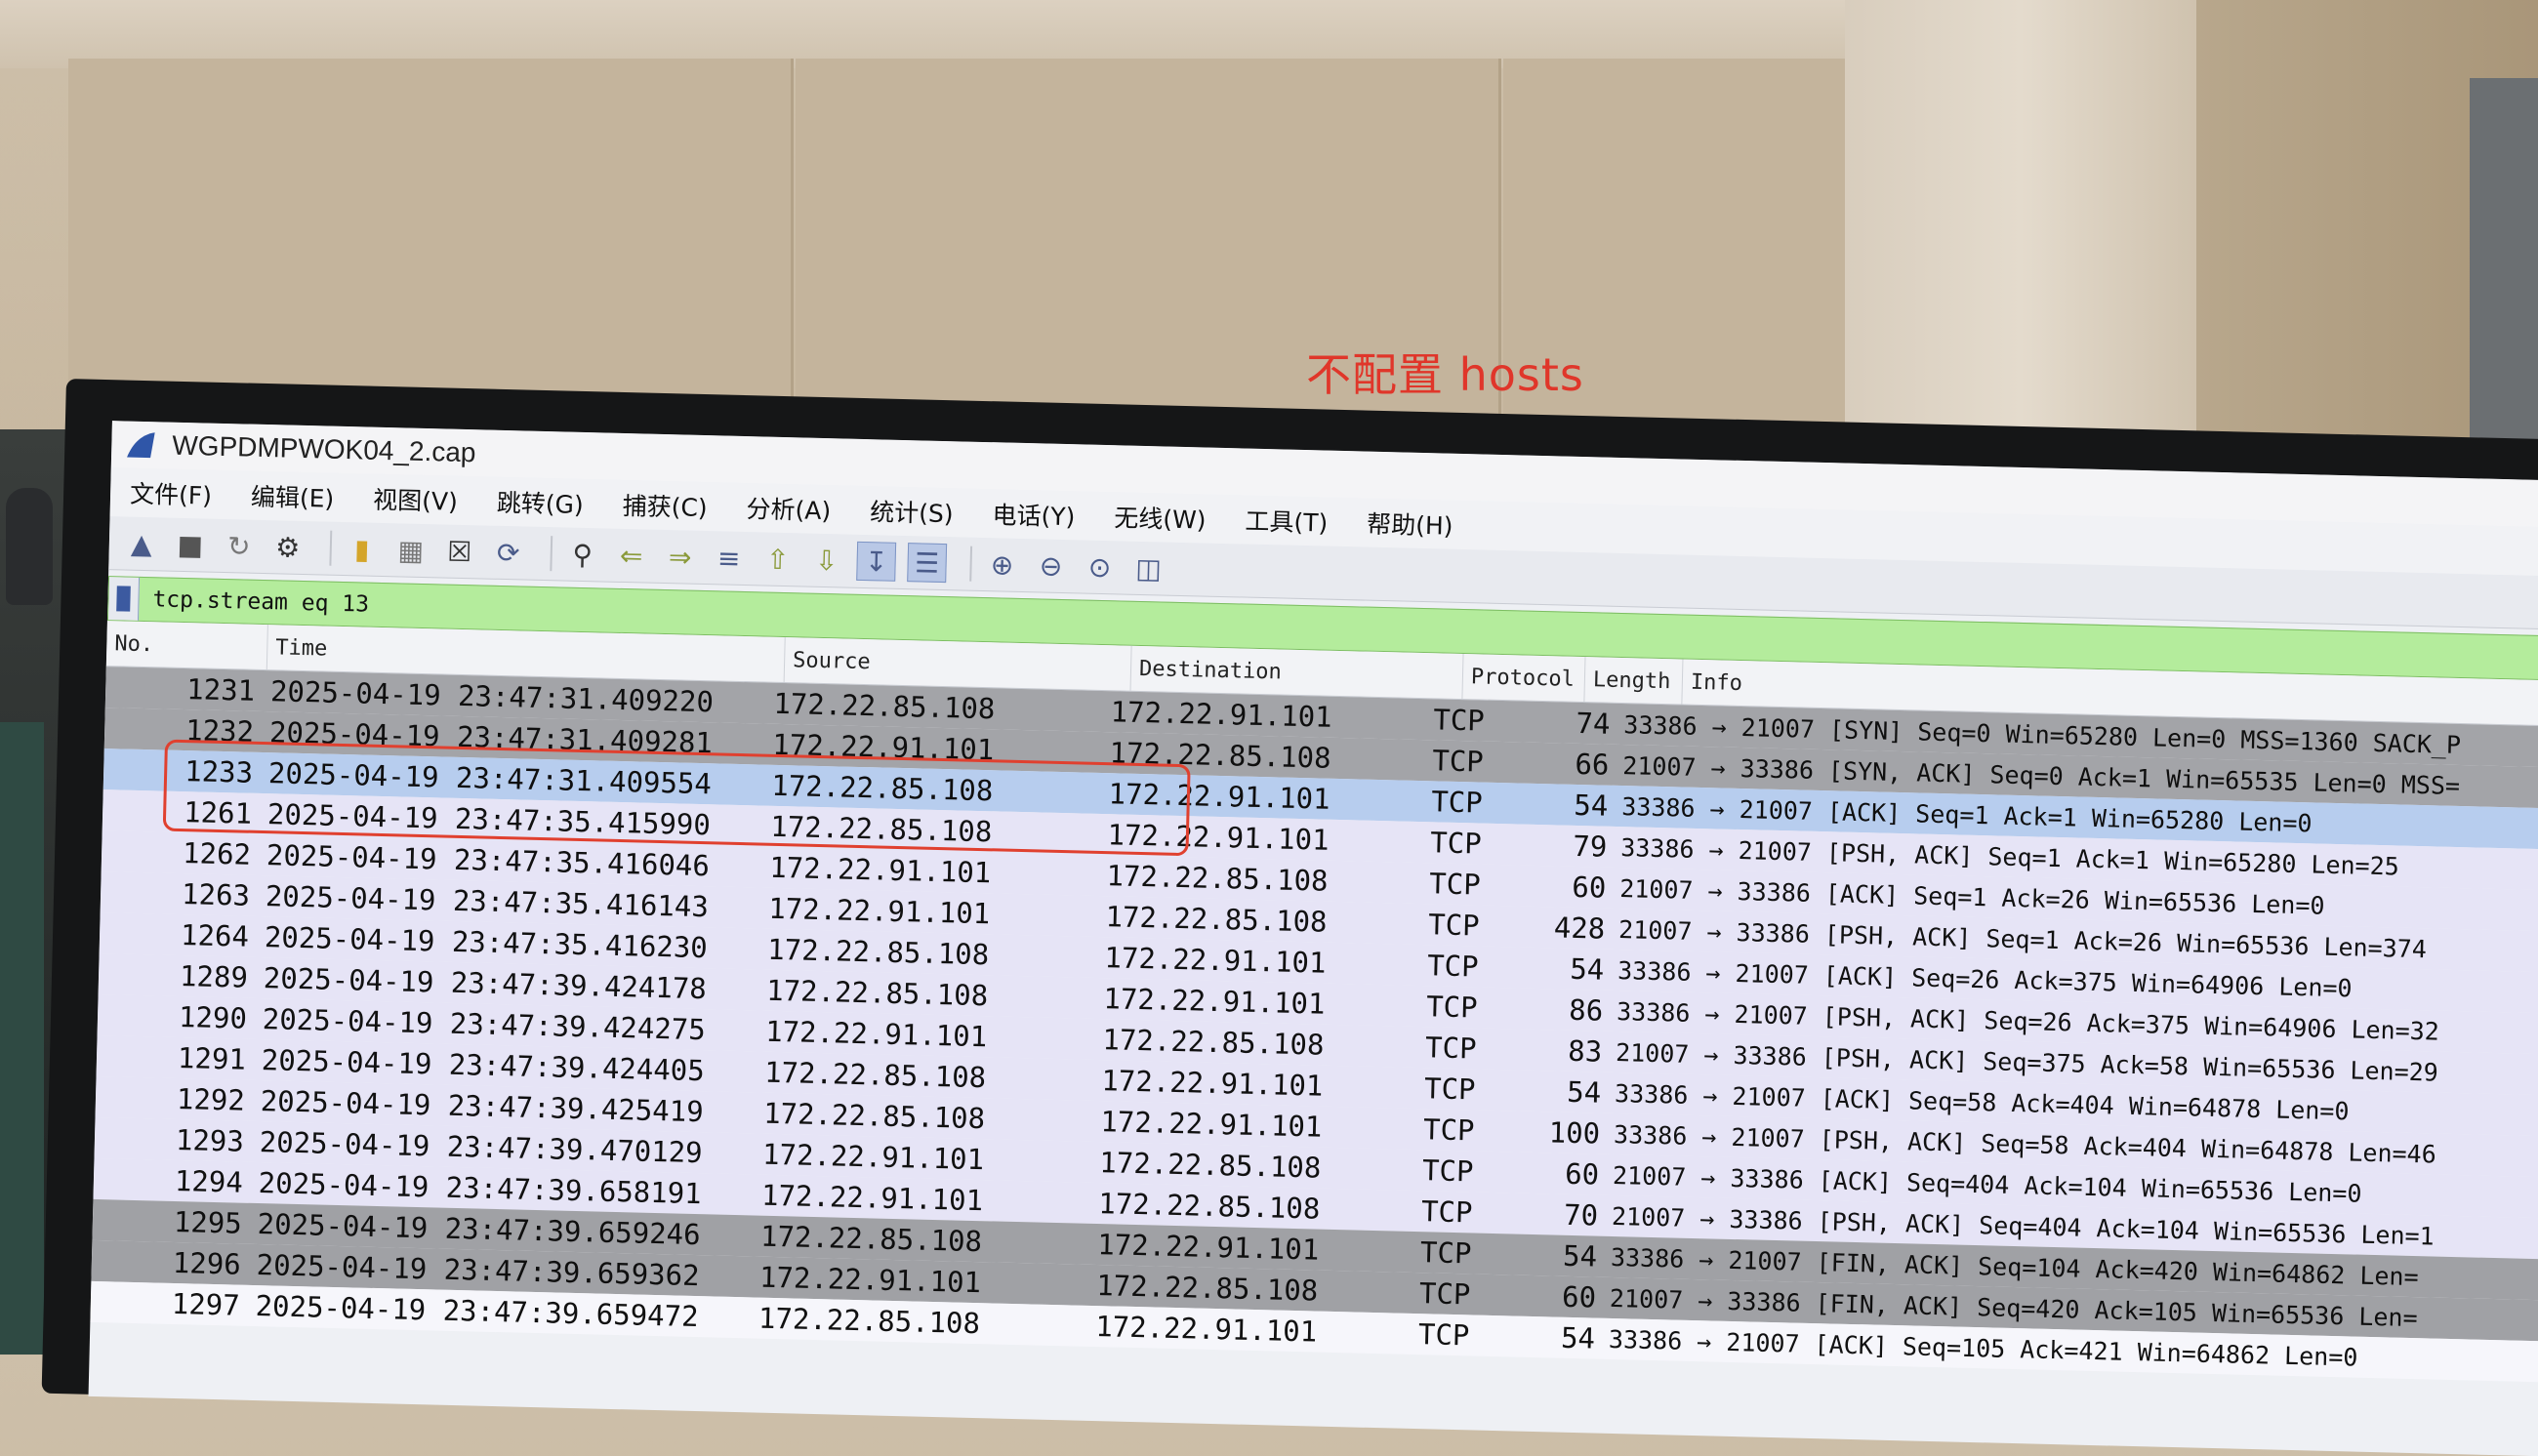  I want to click on close-file-icon: ☒, so click(459, 551).